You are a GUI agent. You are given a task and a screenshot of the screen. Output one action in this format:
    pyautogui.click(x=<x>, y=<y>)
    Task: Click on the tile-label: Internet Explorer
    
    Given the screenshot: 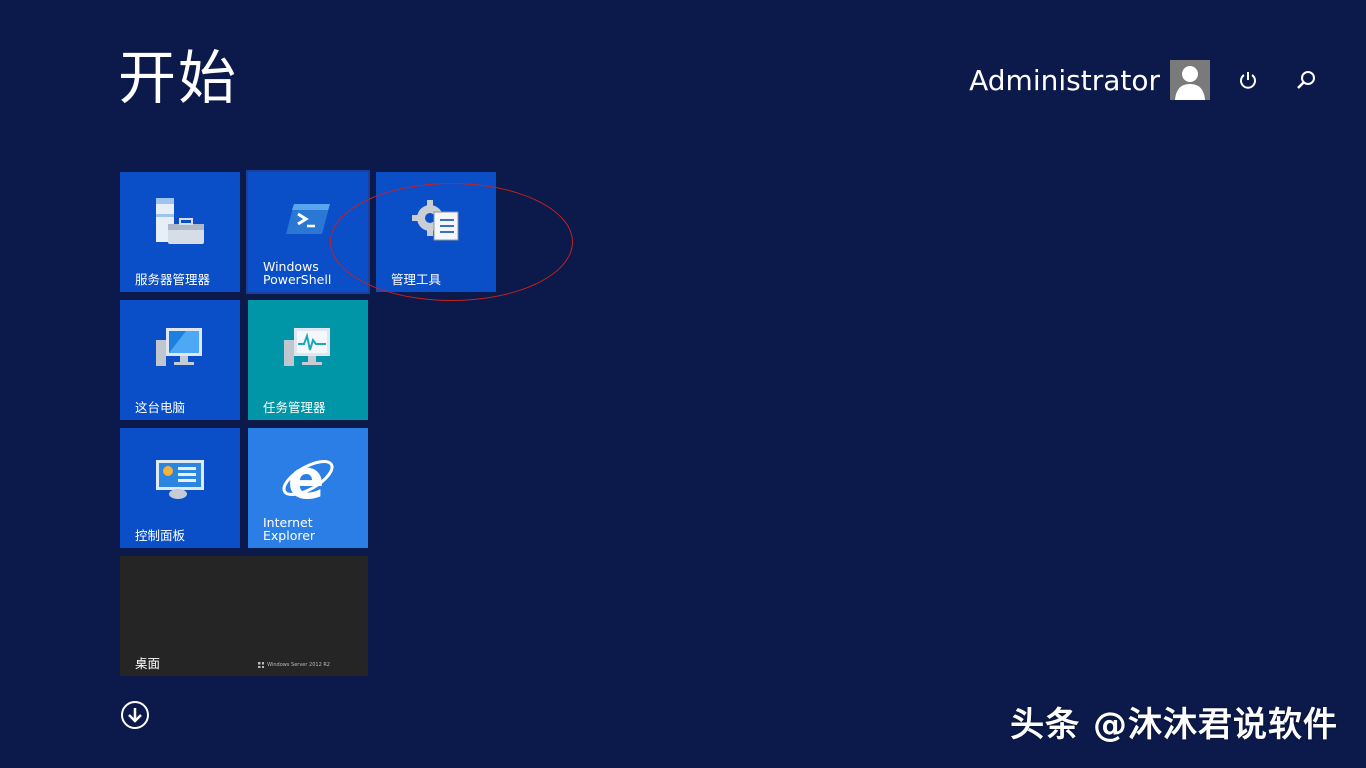 What is the action you would take?
    pyautogui.click(x=289, y=529)
    